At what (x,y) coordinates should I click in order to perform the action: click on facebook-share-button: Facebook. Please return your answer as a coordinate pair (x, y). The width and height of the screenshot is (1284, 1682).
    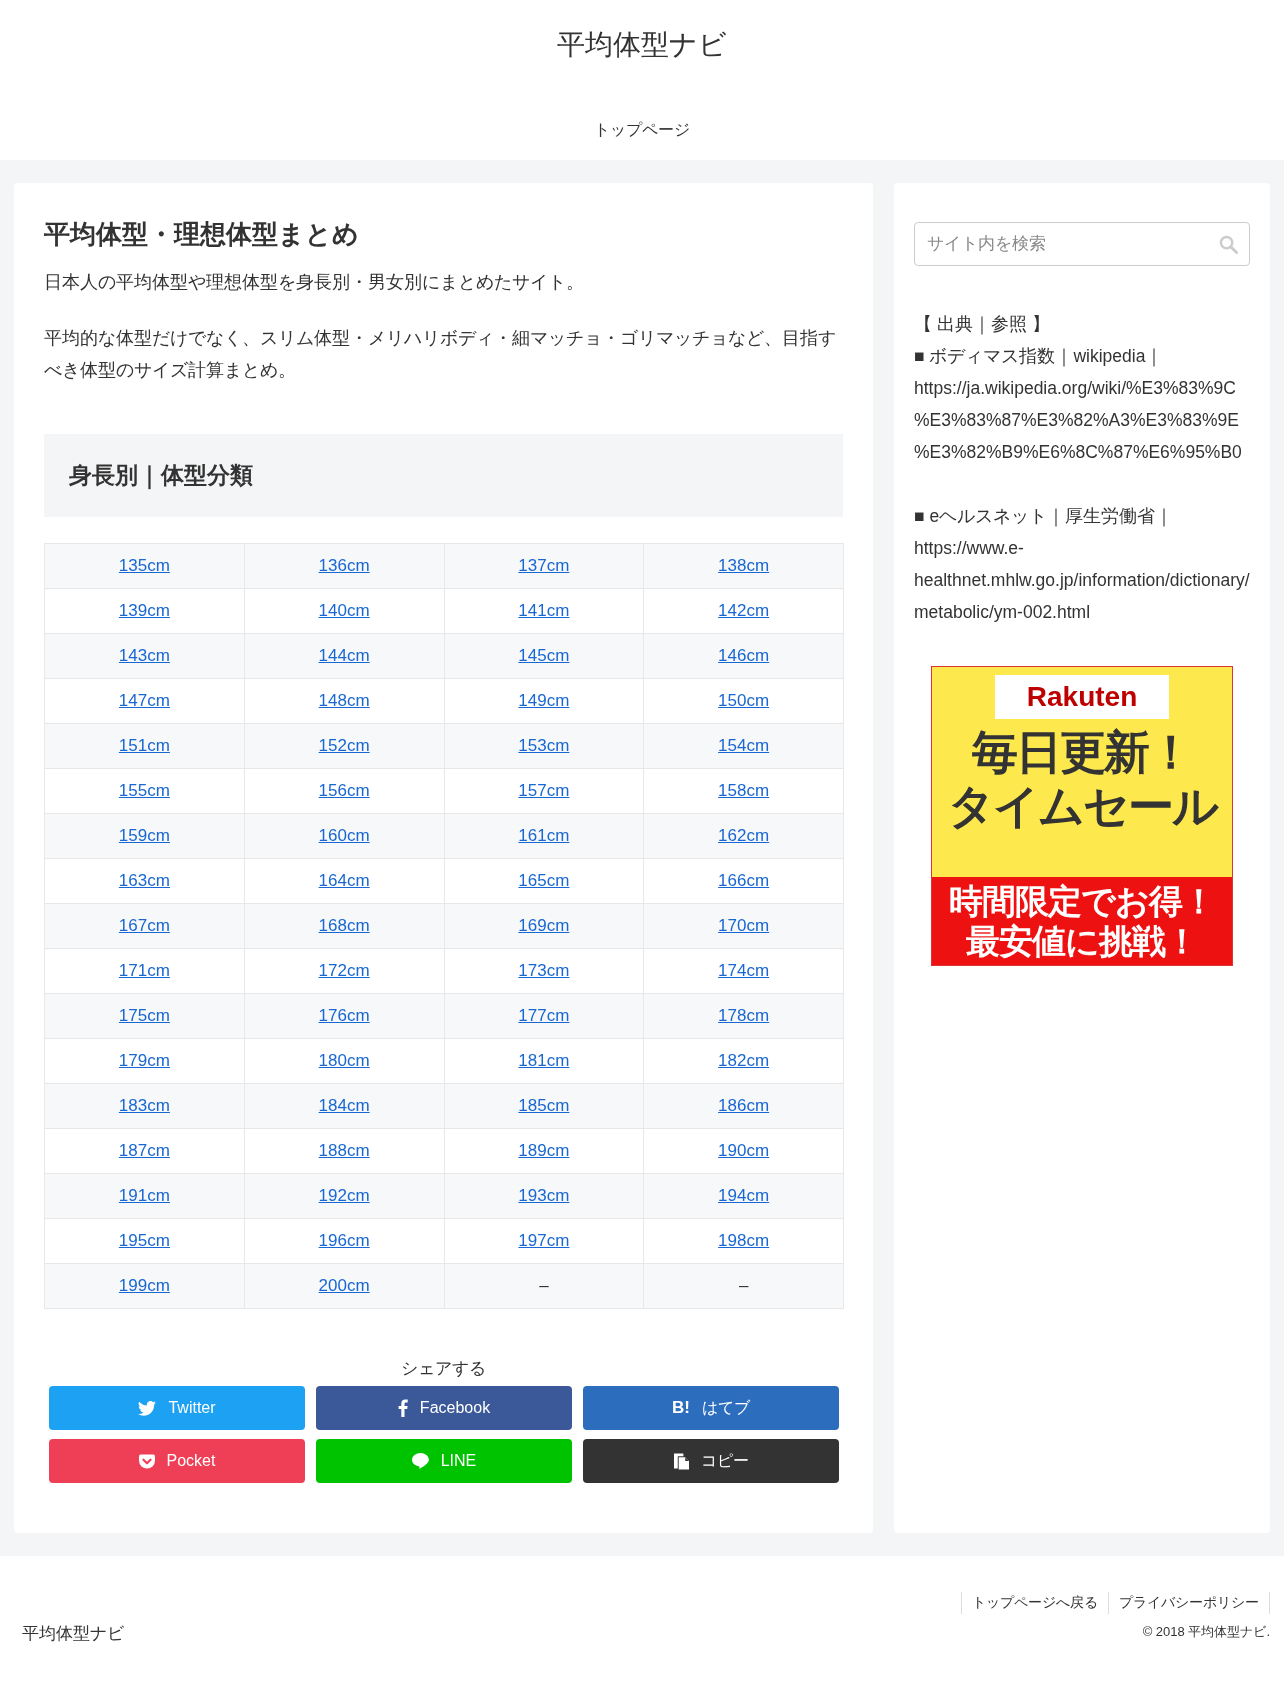
    Looking at the image, I should click on (444, 1408).